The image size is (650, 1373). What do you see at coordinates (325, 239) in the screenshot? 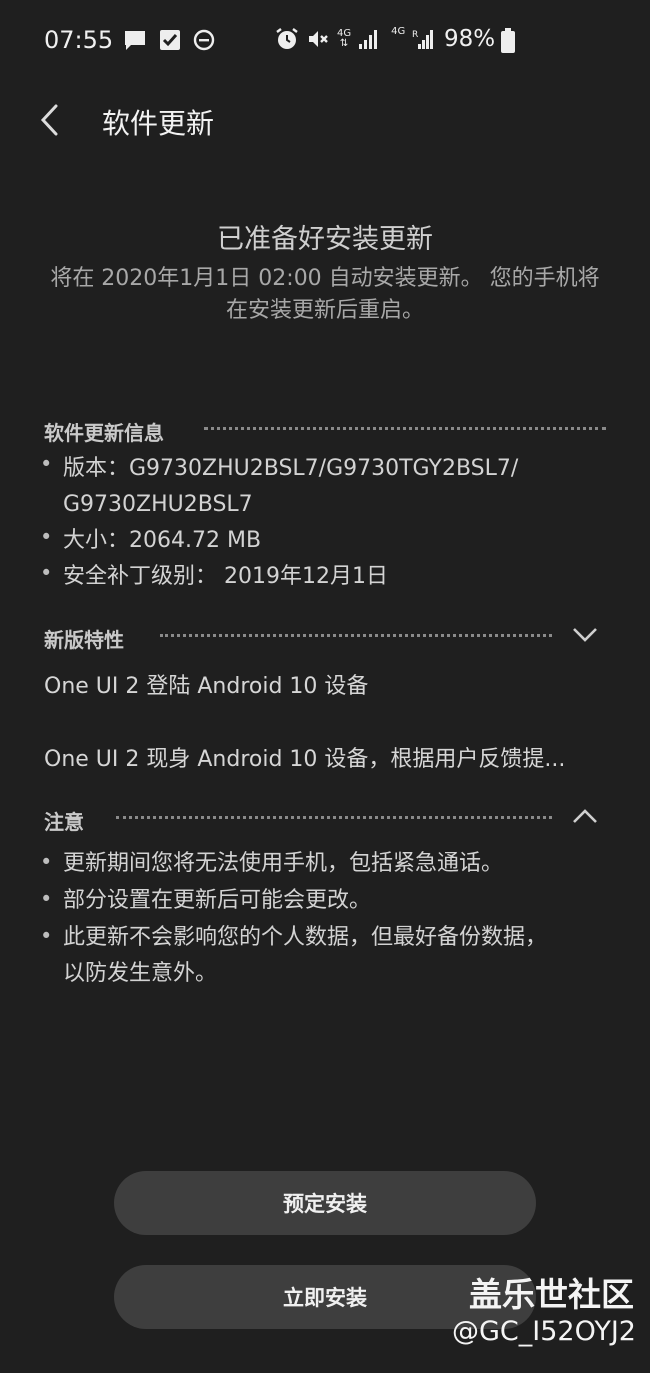
I see `update-ready-title: 已准备好安装更新` at bounding box center [325, 239].